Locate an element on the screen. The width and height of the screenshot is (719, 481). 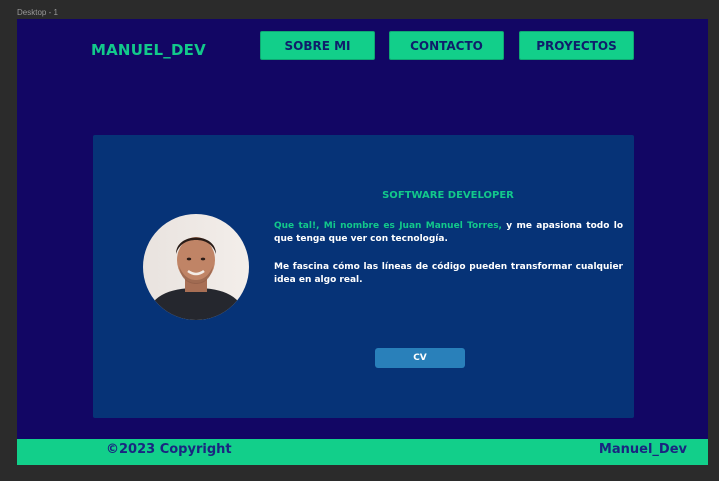
nav-button-contacto: CONTACTO is located at coordinates (446, 45).